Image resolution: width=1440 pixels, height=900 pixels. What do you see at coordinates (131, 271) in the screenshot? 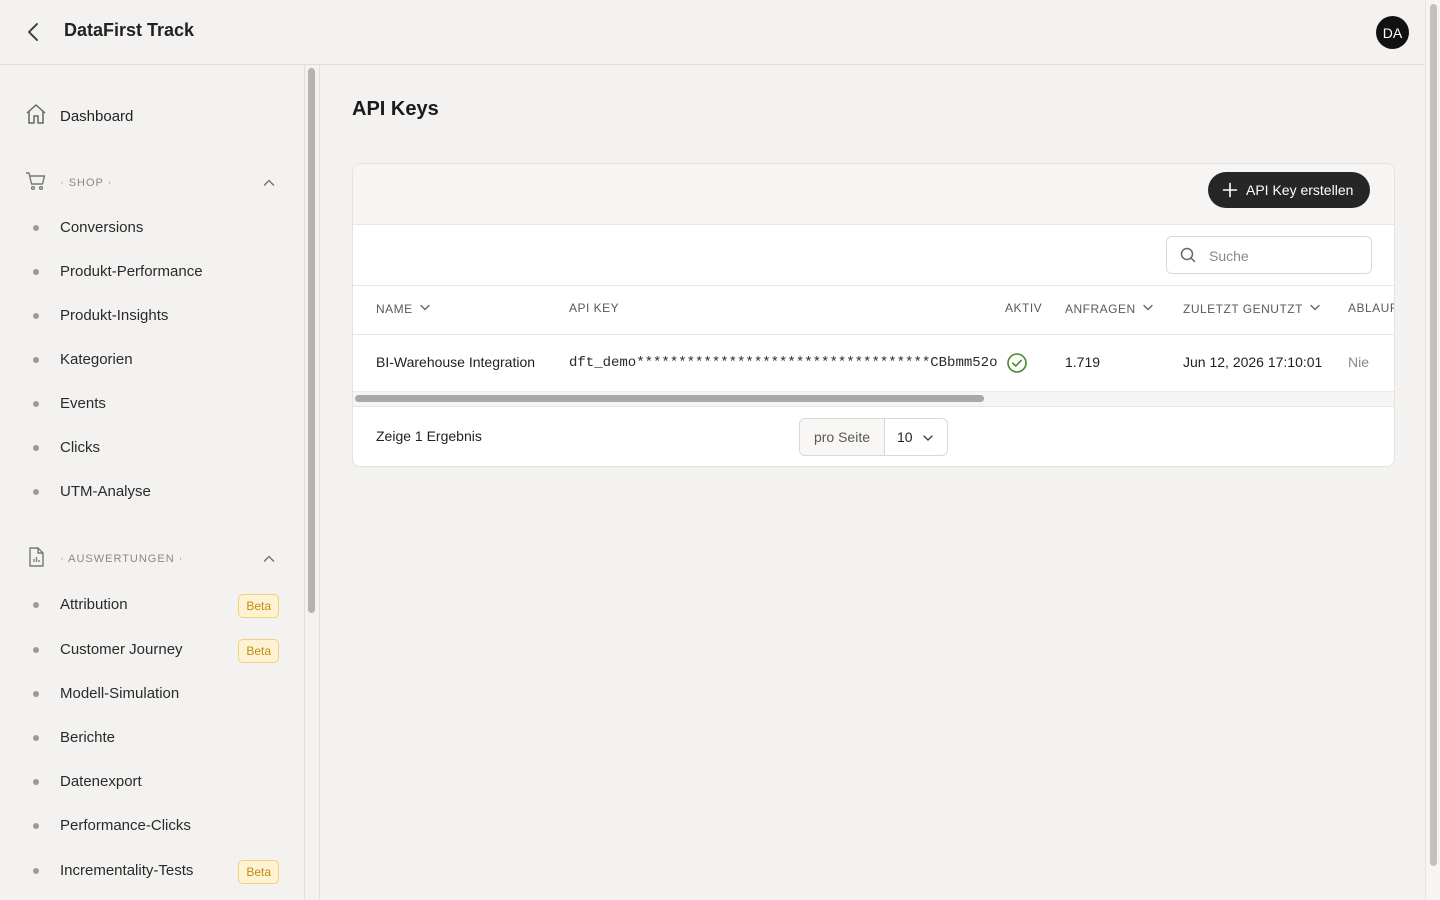
I see `sidebar-item-label: Produkt-Performance` at bounding box center [131, 271].